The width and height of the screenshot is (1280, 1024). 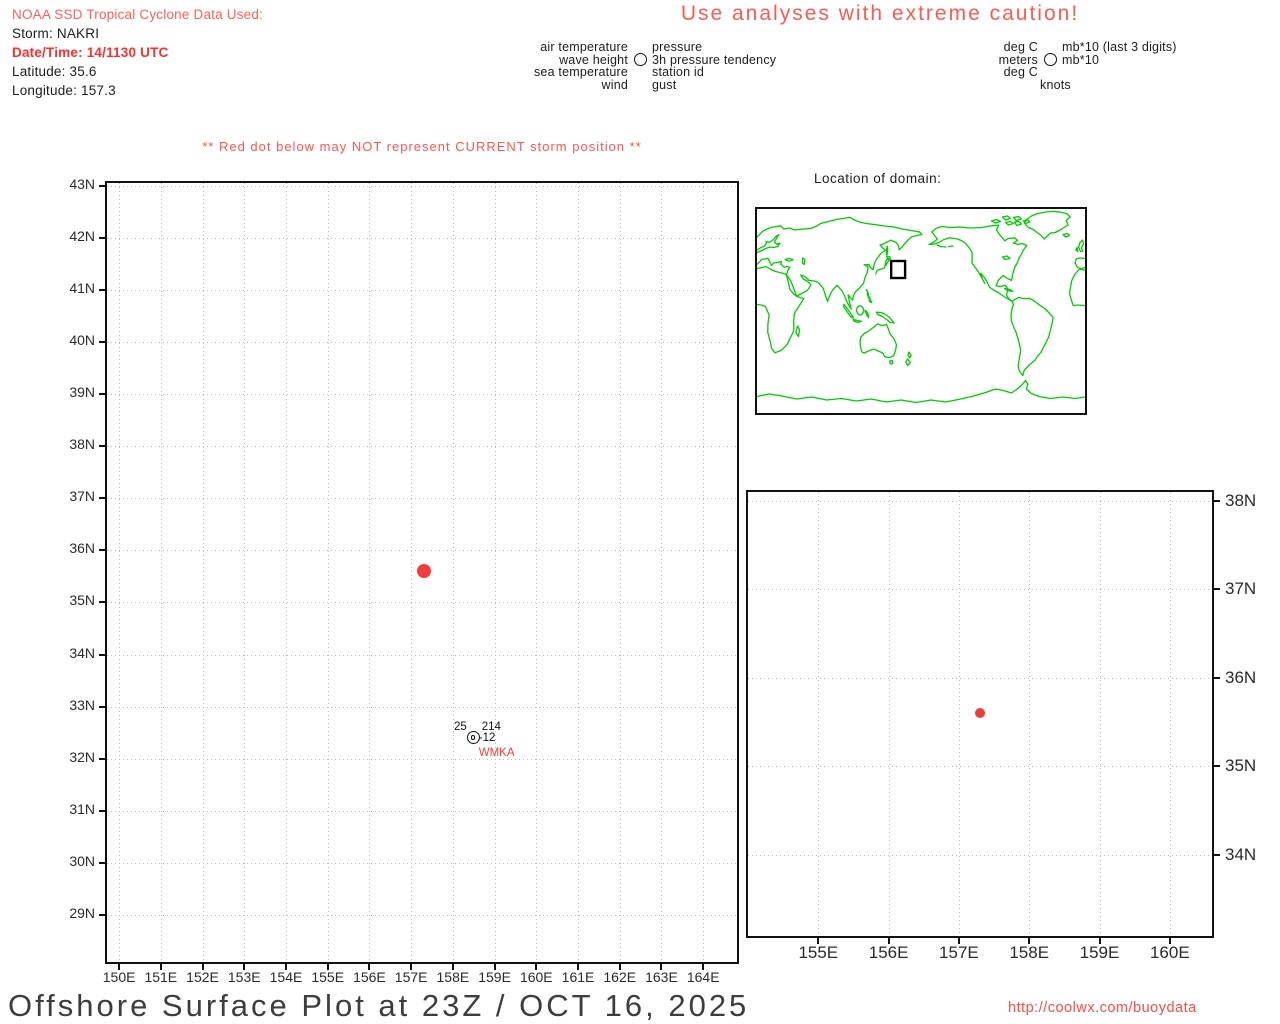 What do you see at coordinates (888, 952) in the screenshot?
I see `x-tick-label-156E: 156E` at bounding box center [888, 952].